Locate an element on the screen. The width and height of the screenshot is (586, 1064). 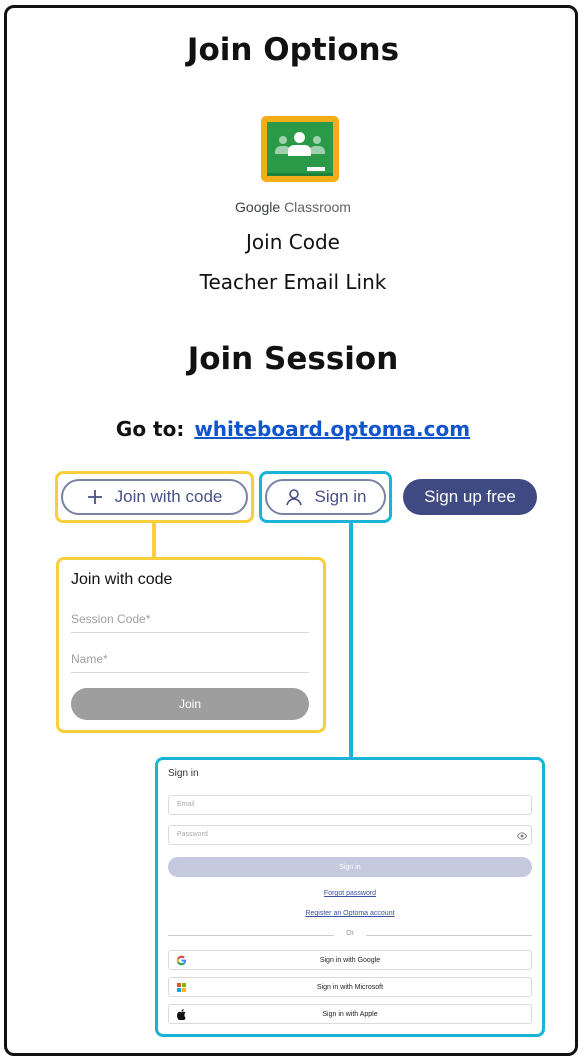
password-placeholder: Password is located at coordinates (192, 834).